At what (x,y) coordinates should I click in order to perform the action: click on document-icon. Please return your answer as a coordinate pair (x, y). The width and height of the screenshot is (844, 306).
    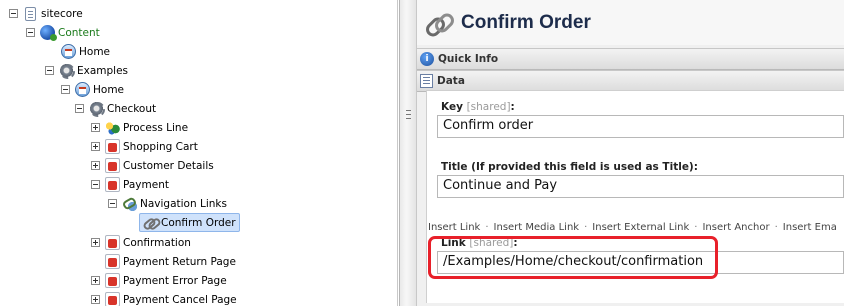
    Looking at the image, I should click on (30, 13).